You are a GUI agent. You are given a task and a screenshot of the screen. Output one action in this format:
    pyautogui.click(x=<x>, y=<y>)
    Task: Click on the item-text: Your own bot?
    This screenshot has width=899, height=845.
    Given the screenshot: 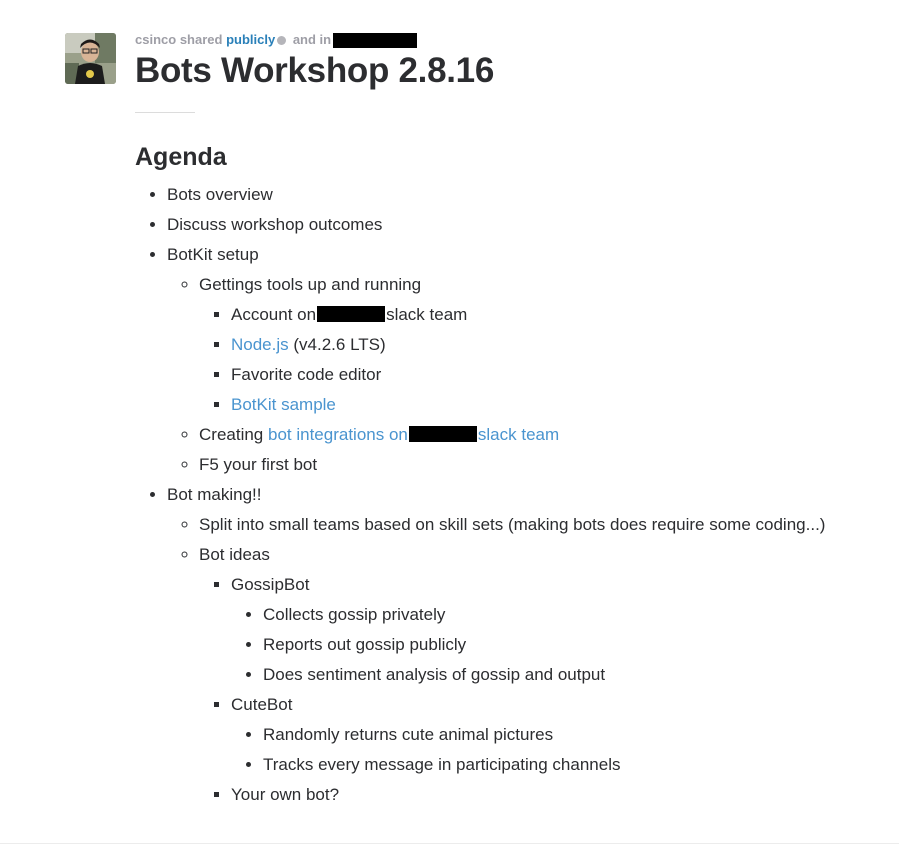 What is the action you would take?
    pyautogui.click(x=285, y=794)
    